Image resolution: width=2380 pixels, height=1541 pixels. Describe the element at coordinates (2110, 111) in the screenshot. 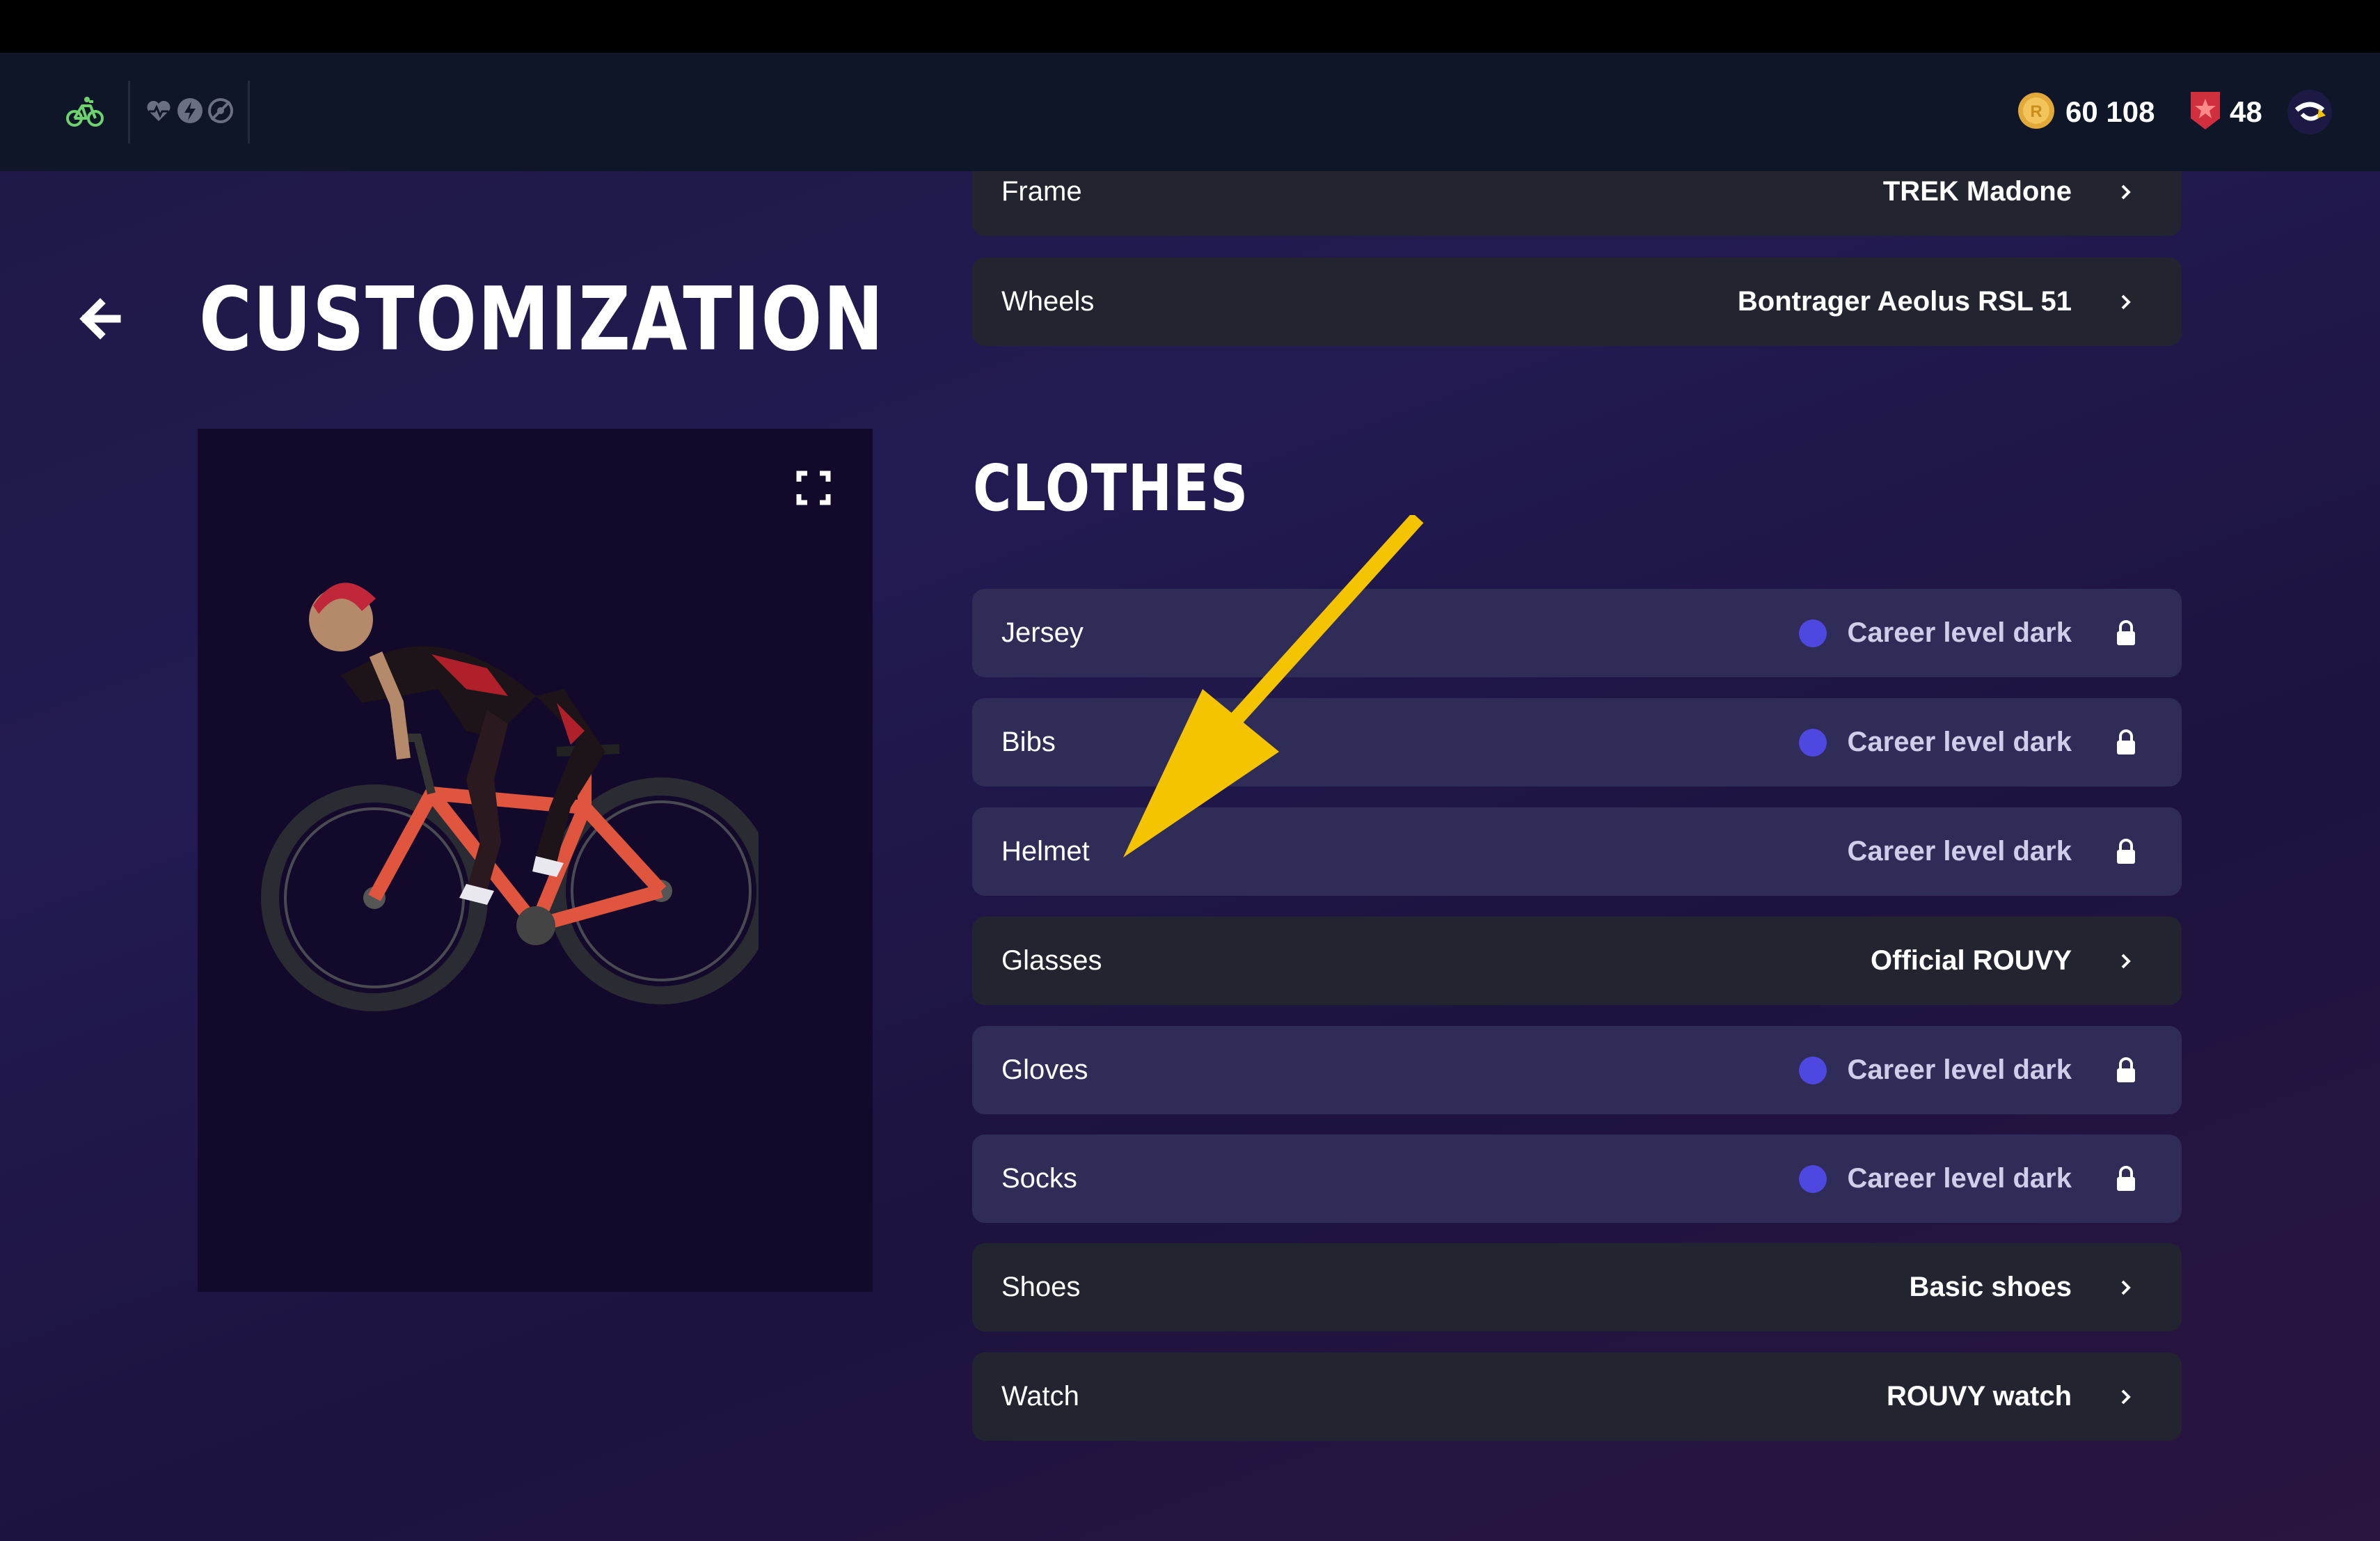

I see `coins-value: 60 108` at that location.